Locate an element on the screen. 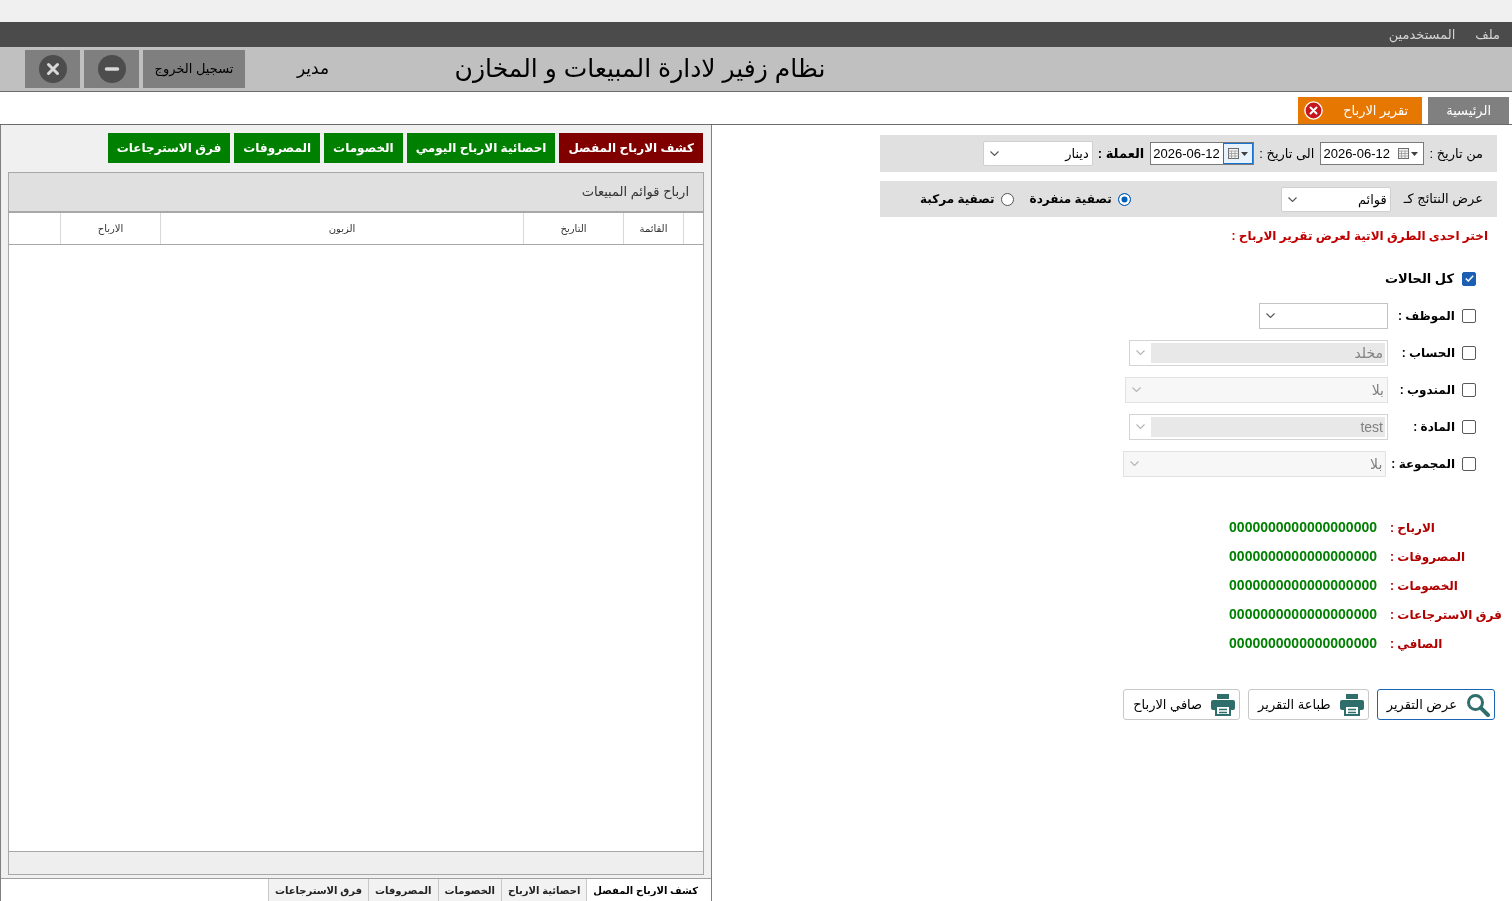 Image resolution: width=1512 pixels, height=901 pixels. print-button: طباعة التقرير is located at coordinates (1308, 704).